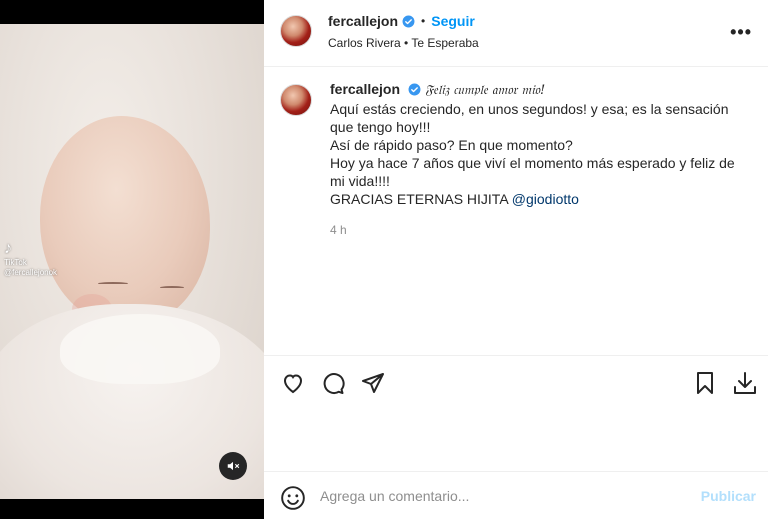  I want to click on mute-icon, so click(233, 466).